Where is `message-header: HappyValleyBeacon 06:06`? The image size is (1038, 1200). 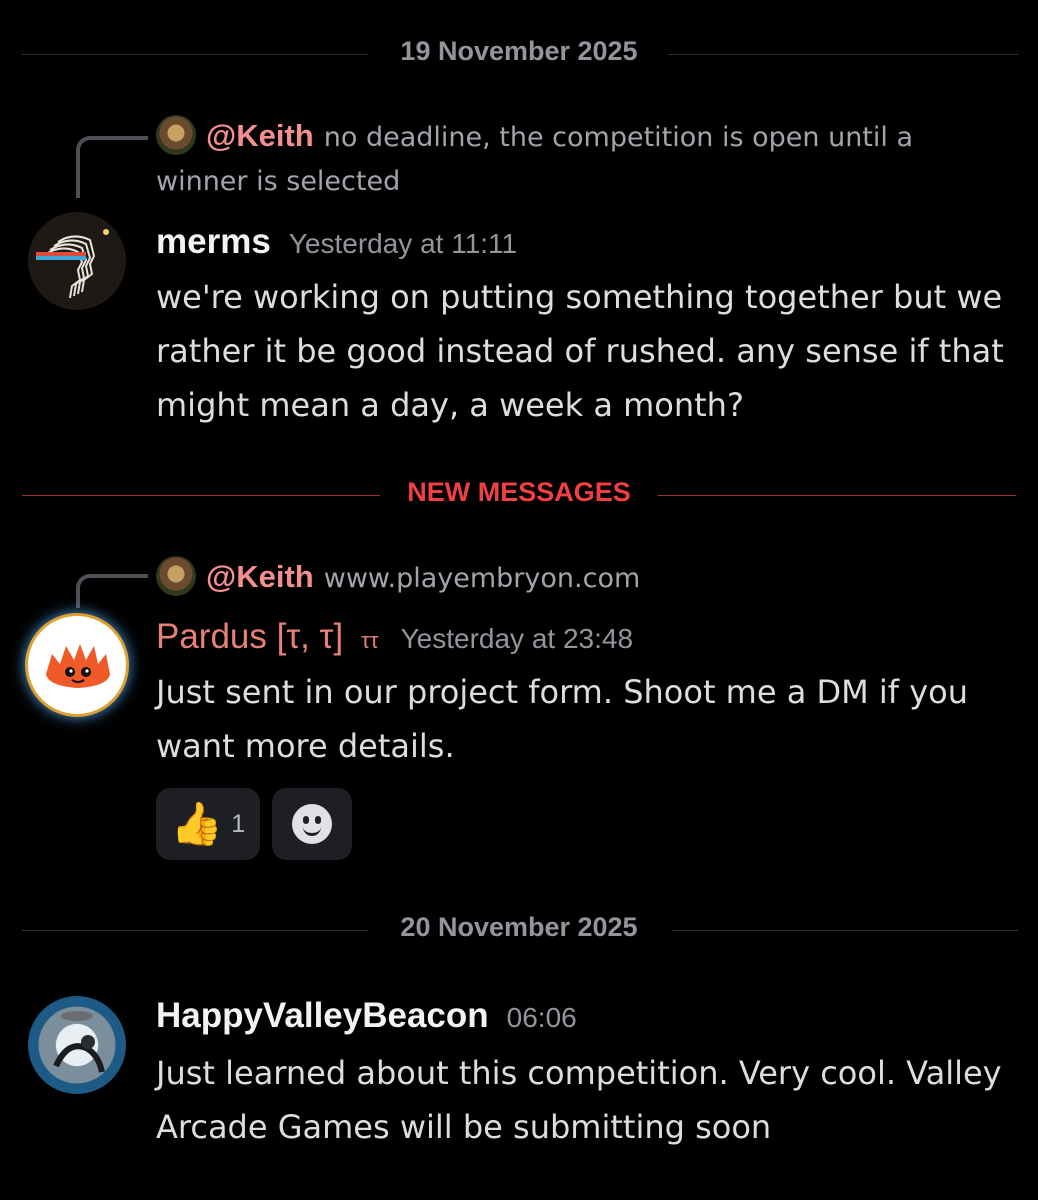
message-header: HappyValleyBeacon 06:06 is located at coordinates (366, 1016).